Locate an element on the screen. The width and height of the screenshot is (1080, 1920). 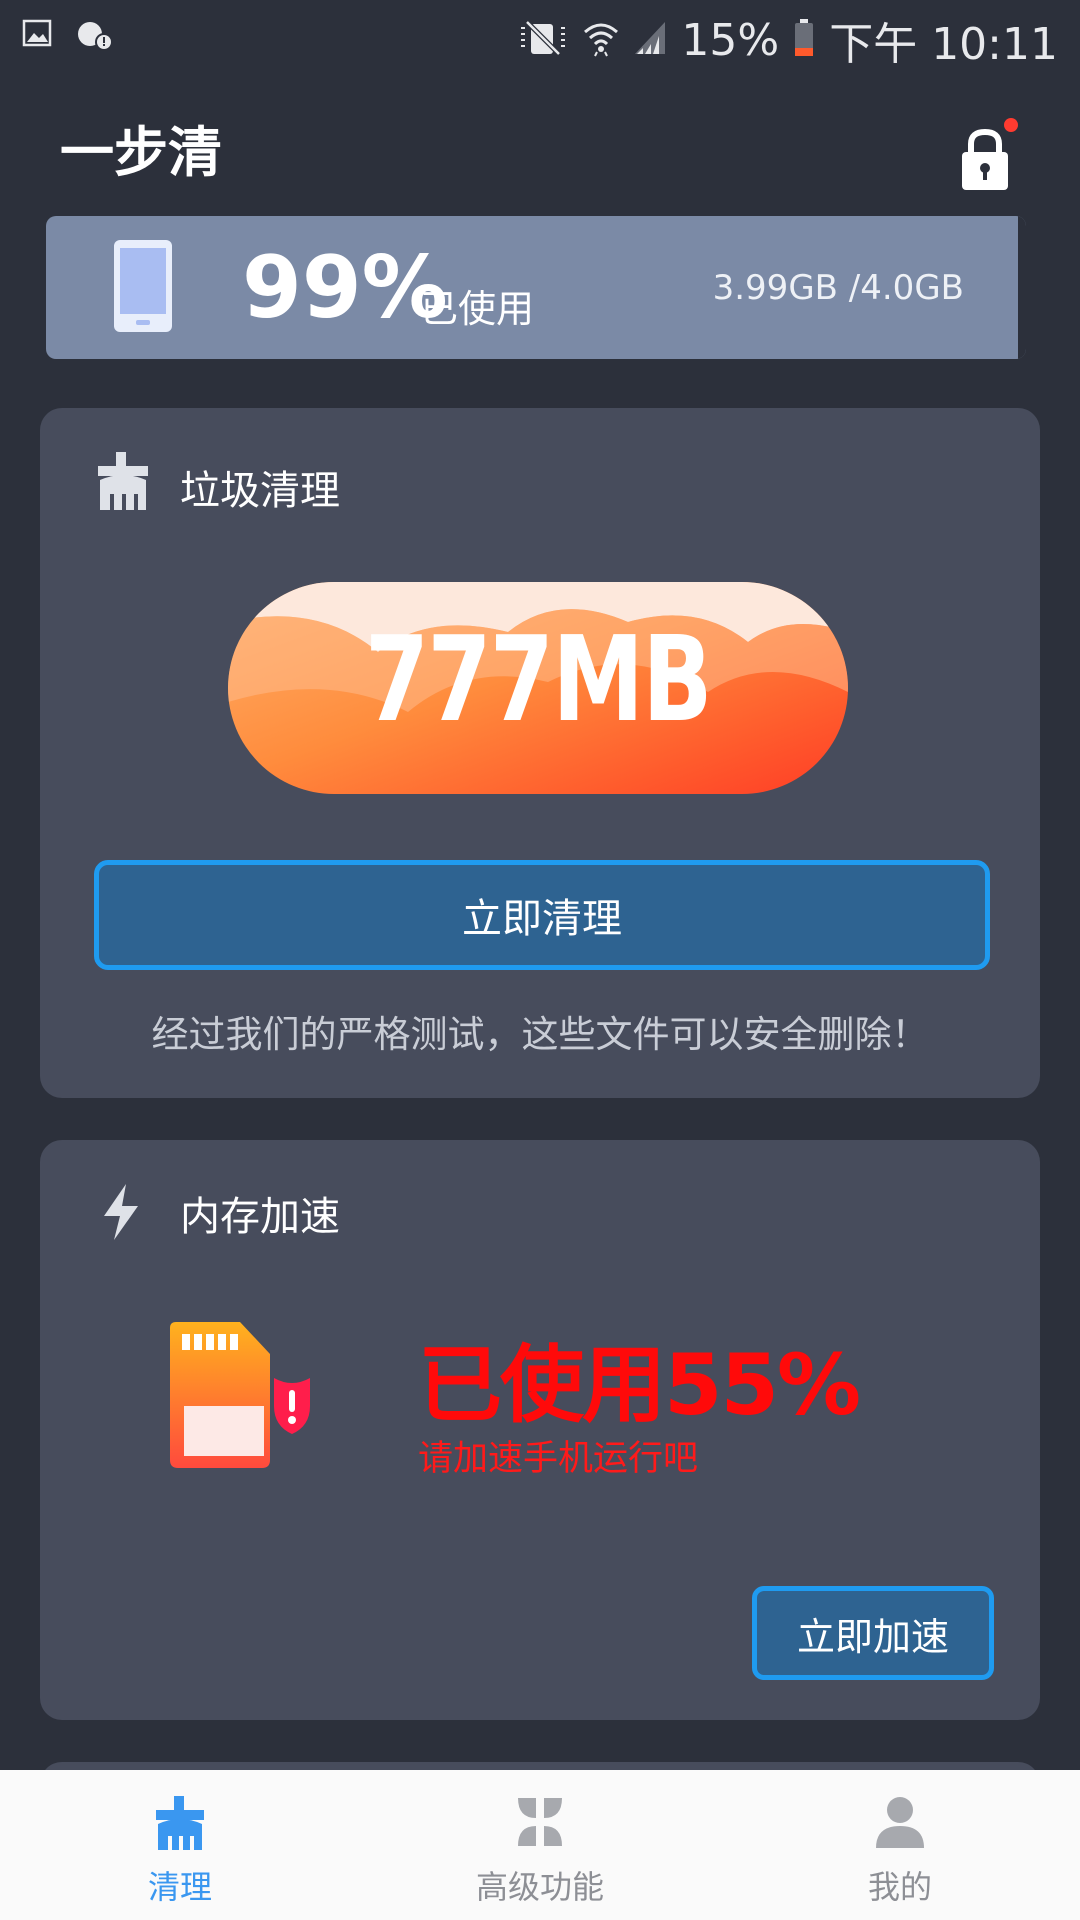
app-title: 一步清 is located at coordinates (141, 152).